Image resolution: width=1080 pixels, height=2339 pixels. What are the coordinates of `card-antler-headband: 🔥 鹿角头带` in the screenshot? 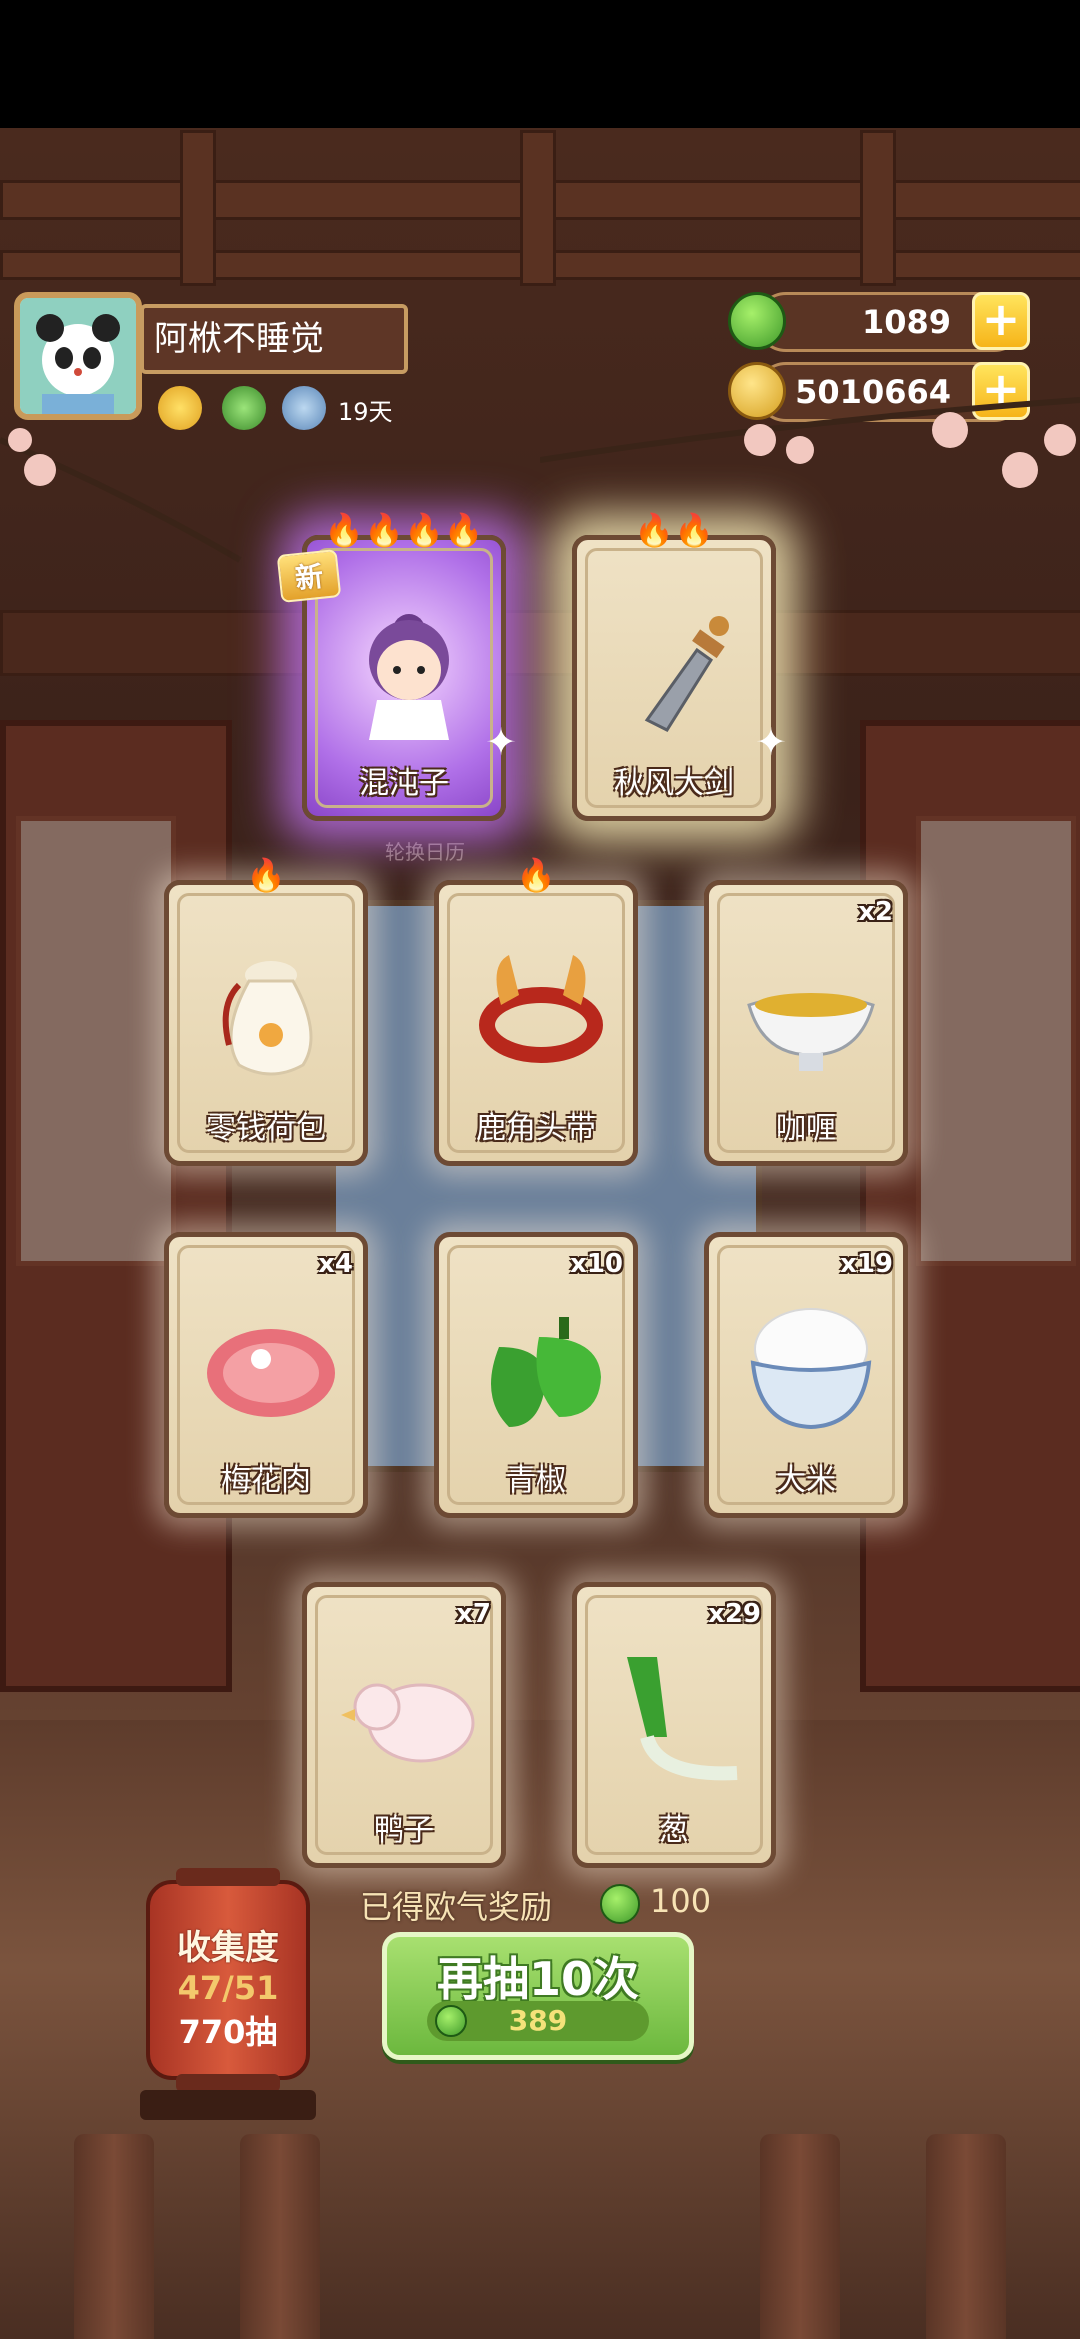 It's located at (536, 1011).